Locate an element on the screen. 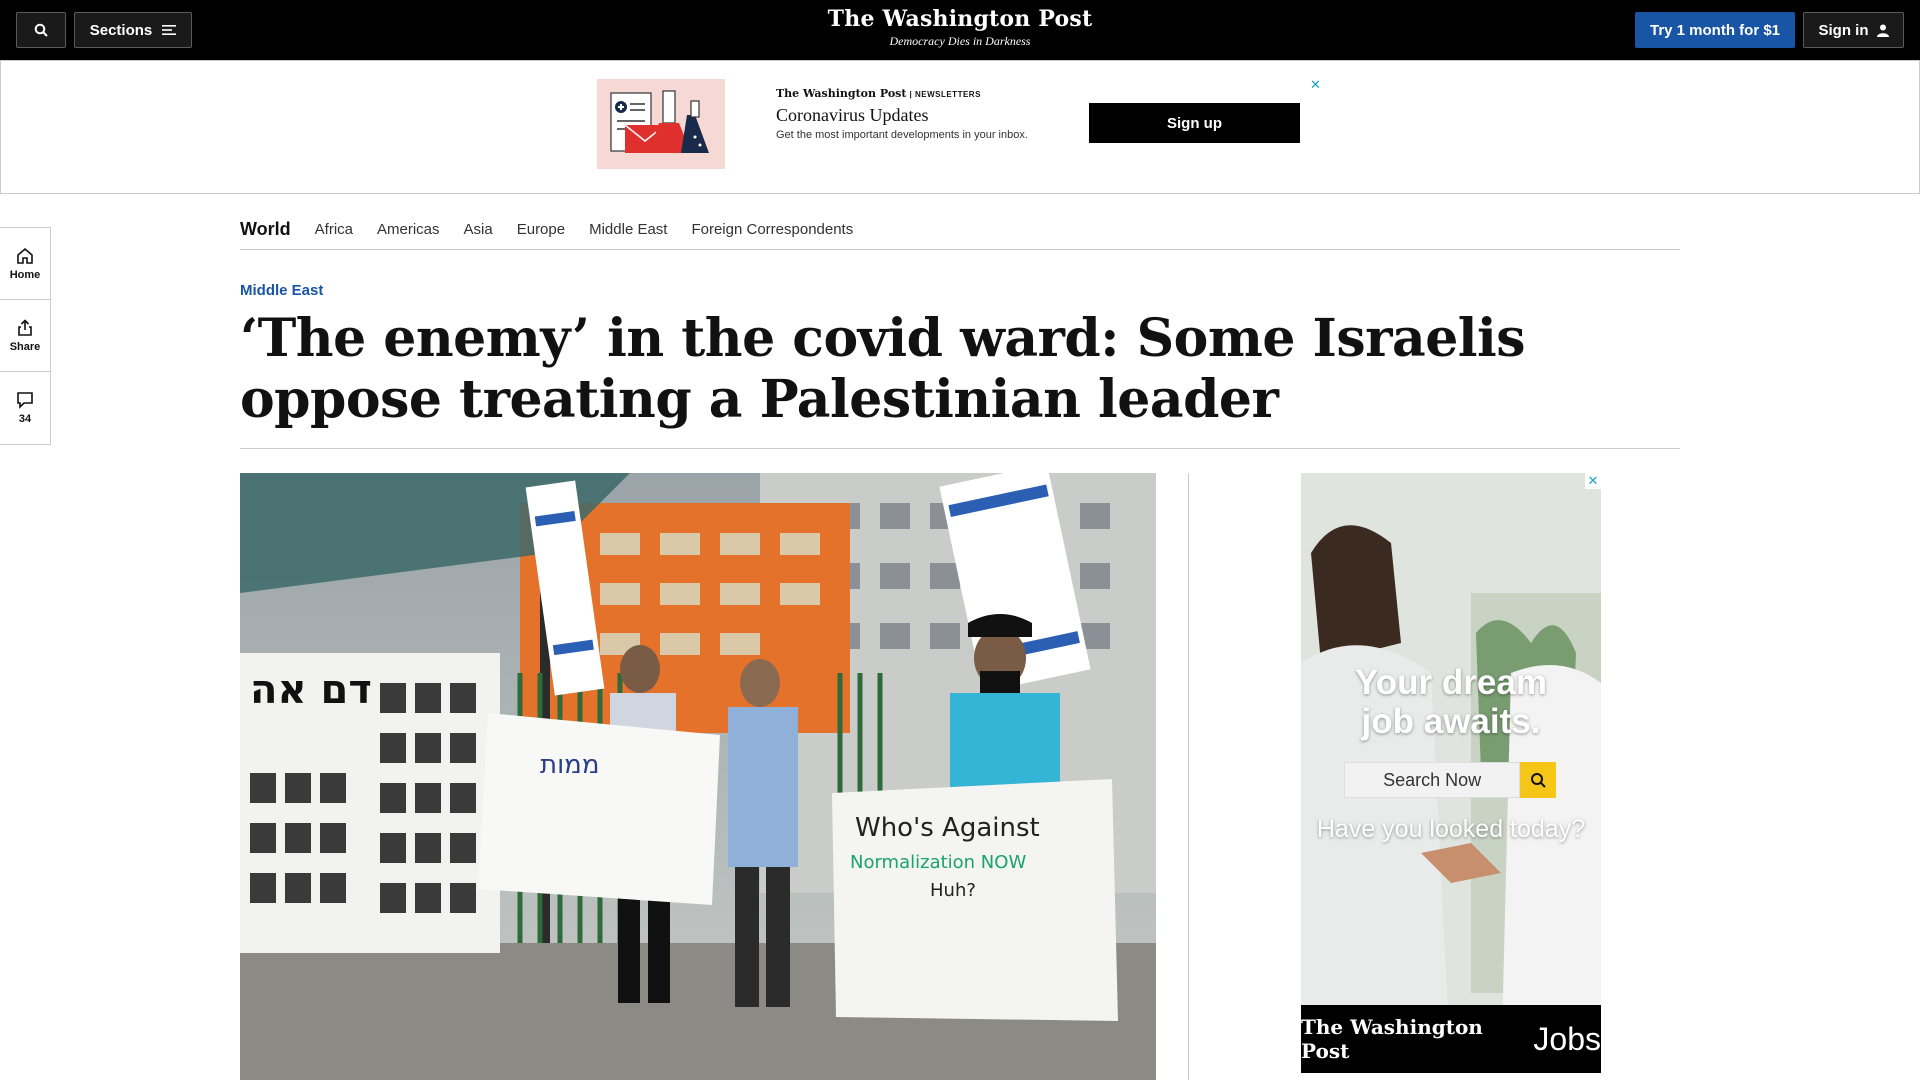 This screenshot has width=1920, height=1080. jobs-ad-footer: The Washington Post Jobs is located at coordinates (1451, 1039).